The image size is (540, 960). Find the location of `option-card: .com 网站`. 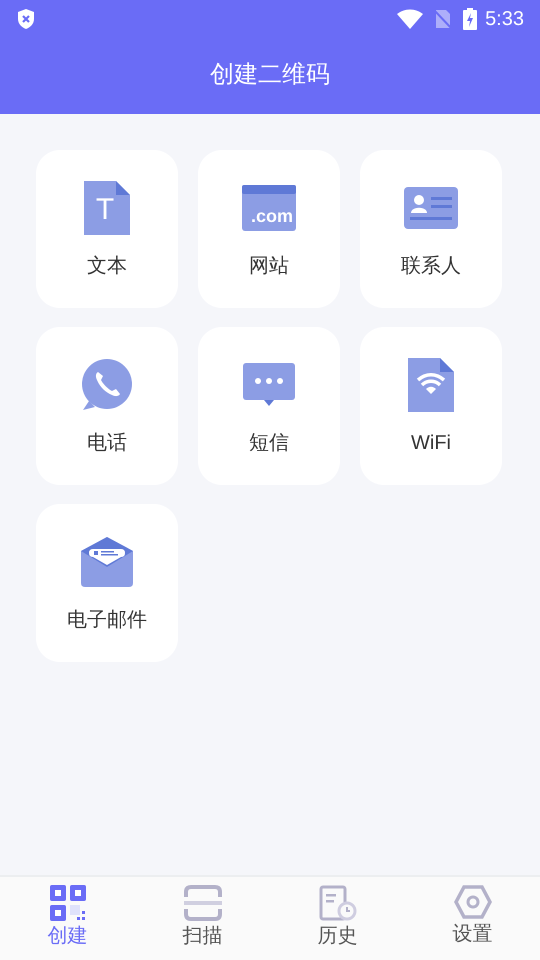

option-card: .com 网站 is located at coordinates (269, 229).